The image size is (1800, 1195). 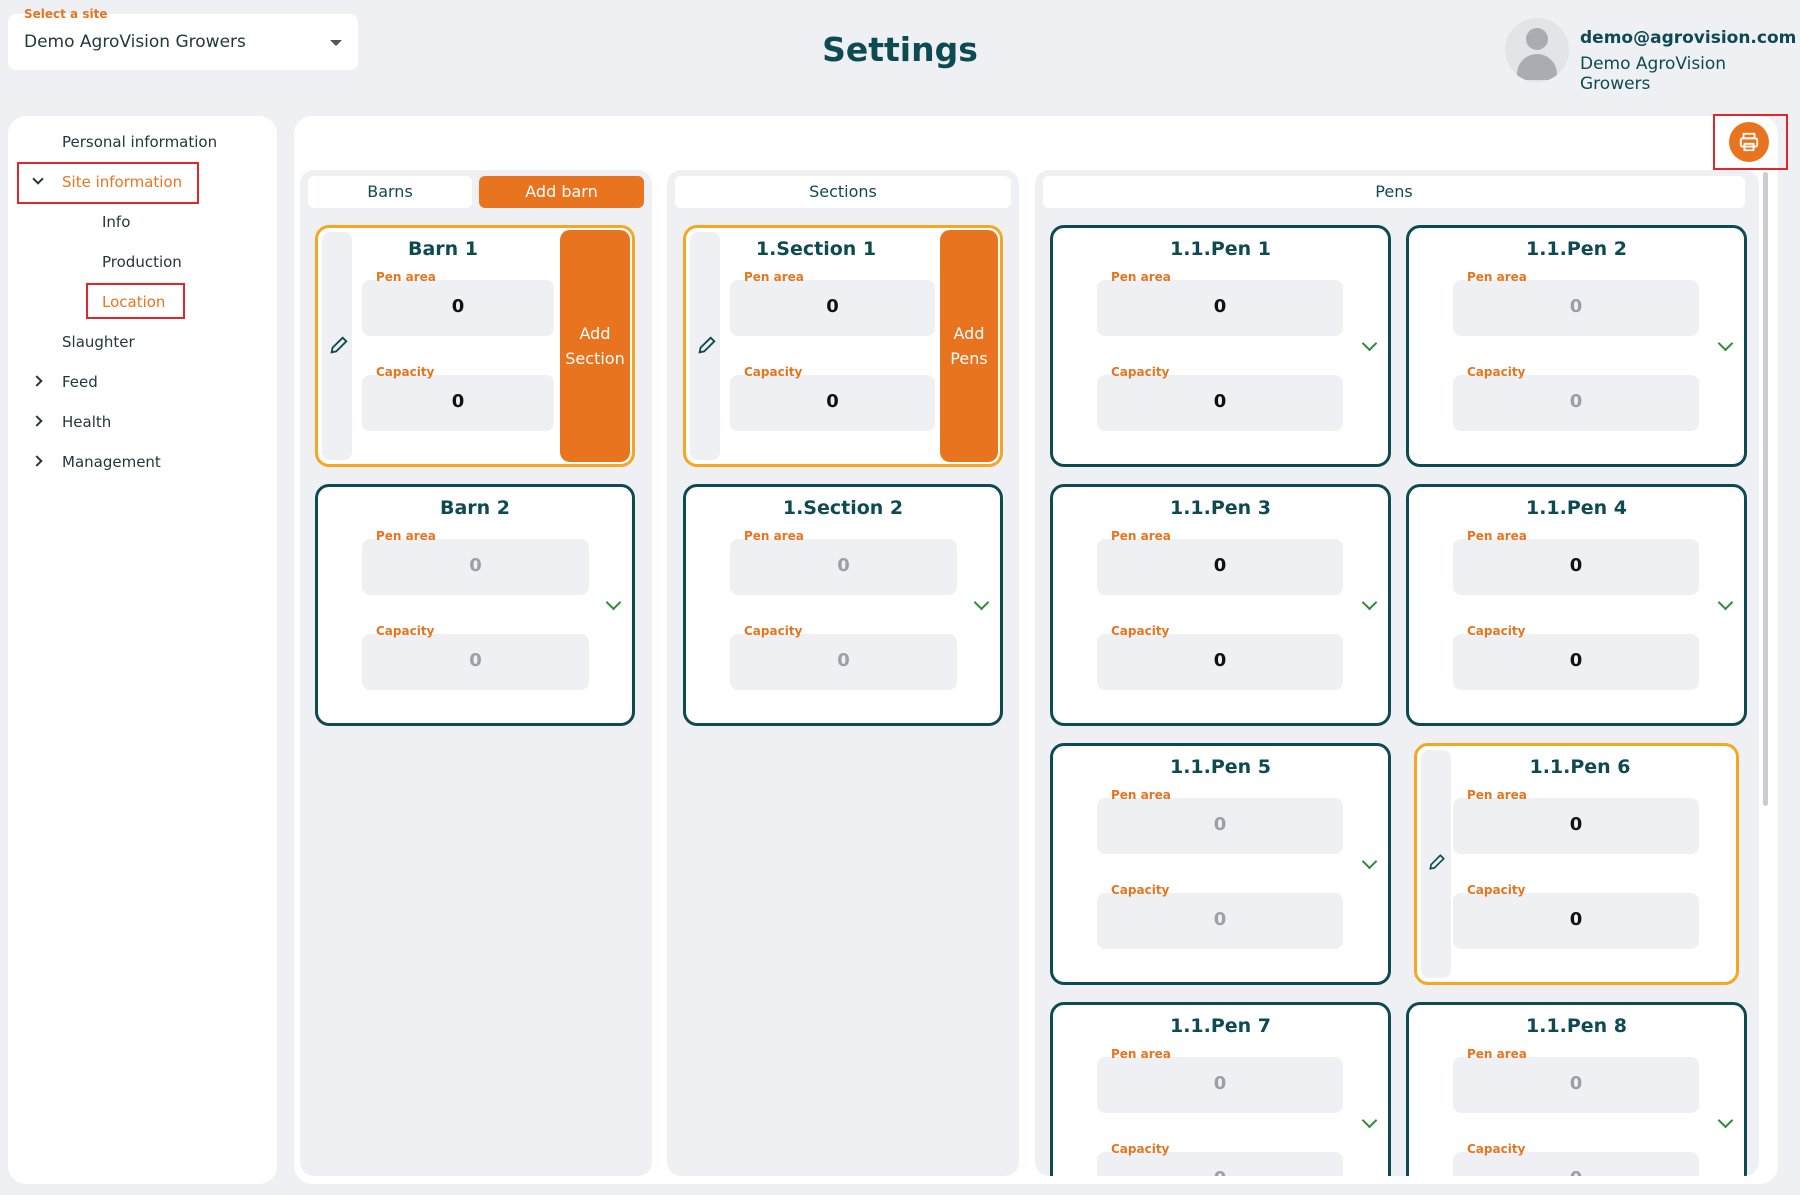 What do you see at coordinates (1653, 74) in the screenshot?
I see `user-site: Demo AgroVision Growers` at bounding box center [1653, 74].